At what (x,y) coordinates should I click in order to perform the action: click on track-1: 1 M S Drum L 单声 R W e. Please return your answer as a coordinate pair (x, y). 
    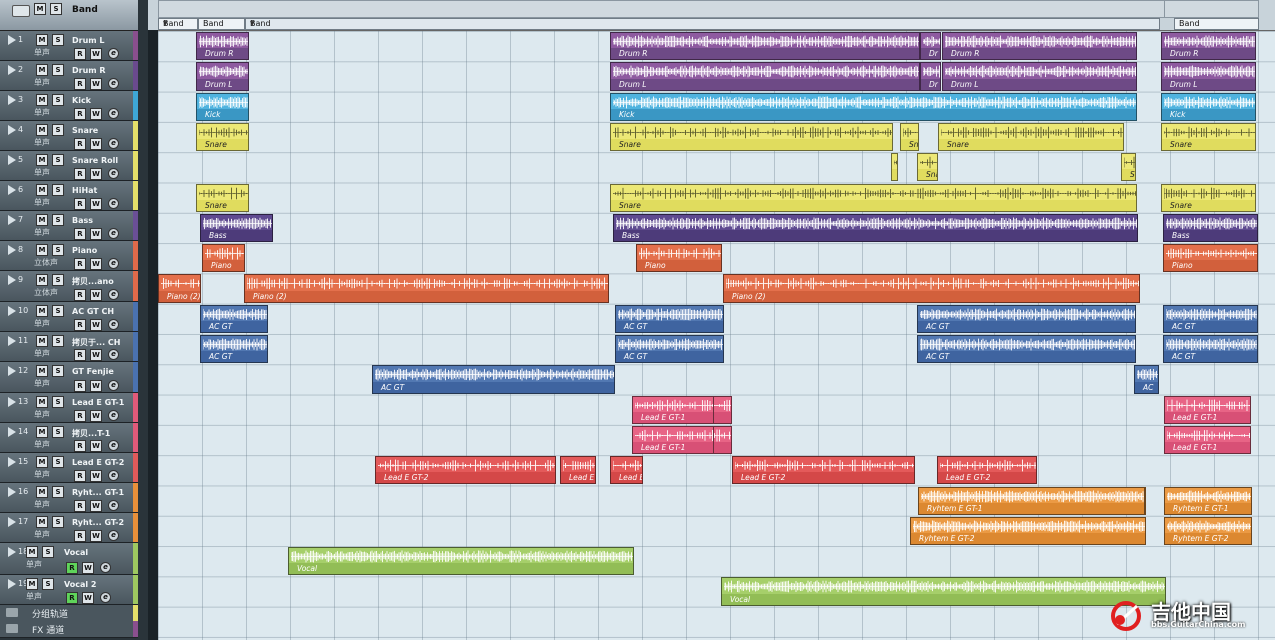
    Looking at the image, I should click on (69, 46).